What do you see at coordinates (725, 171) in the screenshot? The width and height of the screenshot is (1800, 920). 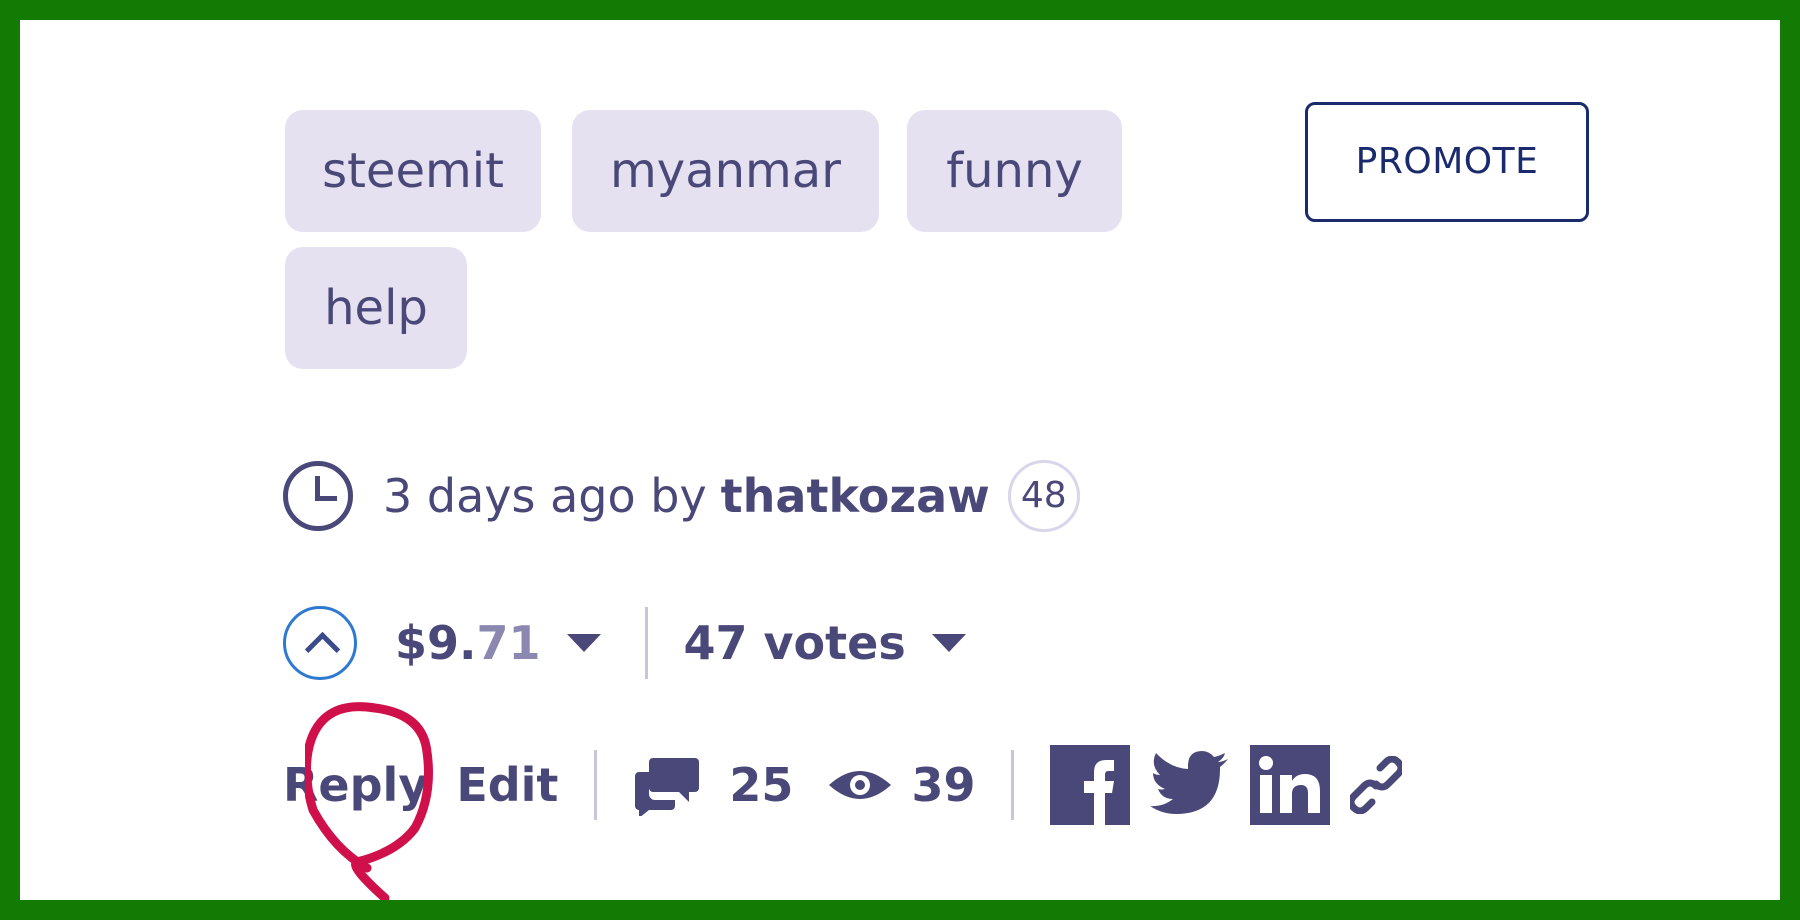 I see `tag-myanmar: myanmar` at bounding box center [725, 171].